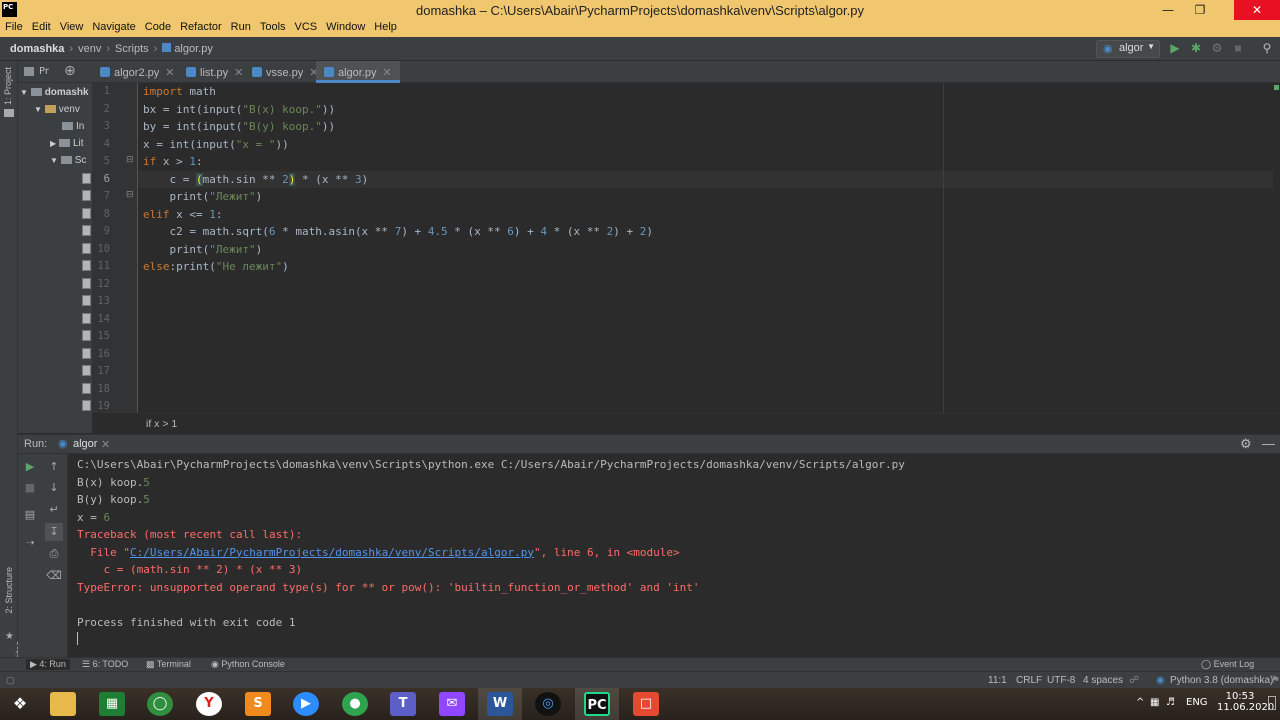  What do you see at coordinates (137, 72) in the screenshot?
I see `tab-algor2: algor2.py ✕` at bounding box center [137, 72].